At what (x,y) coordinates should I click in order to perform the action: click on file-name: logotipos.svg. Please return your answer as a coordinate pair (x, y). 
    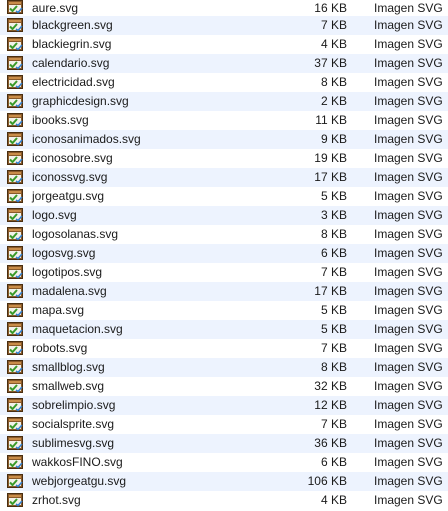
    Looking at the image, I should click on (67, 272).